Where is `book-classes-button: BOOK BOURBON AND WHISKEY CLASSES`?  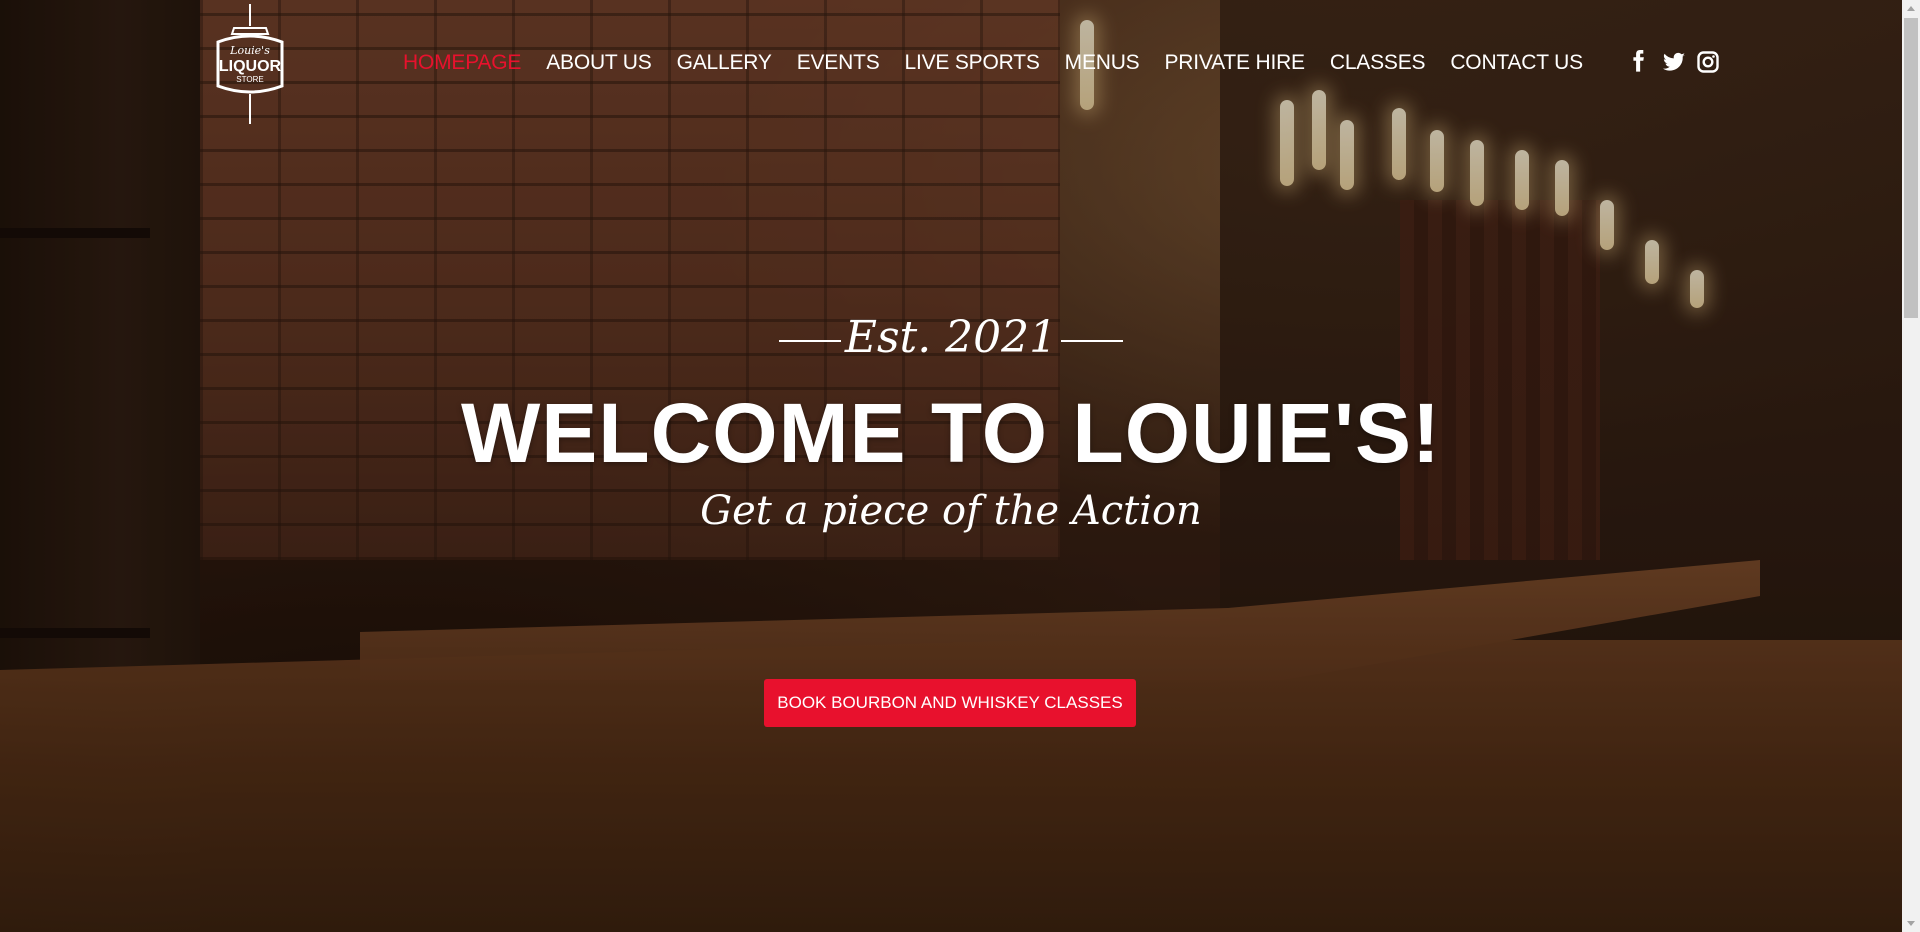
book-classes-button: BOOK BOURBON AND WHISKEY CLASSES is located at coordinates (950, 703).